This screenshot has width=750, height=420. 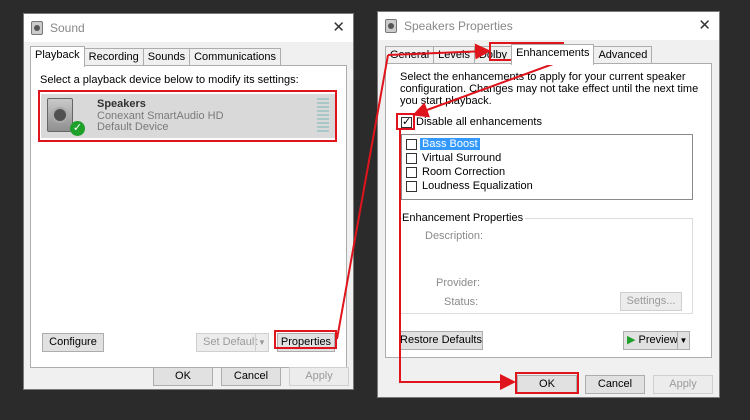 What do you see at coordinates (121, 104) in the screenshot?
I see `device-name: Speakers` at bounding box center [121, 104].